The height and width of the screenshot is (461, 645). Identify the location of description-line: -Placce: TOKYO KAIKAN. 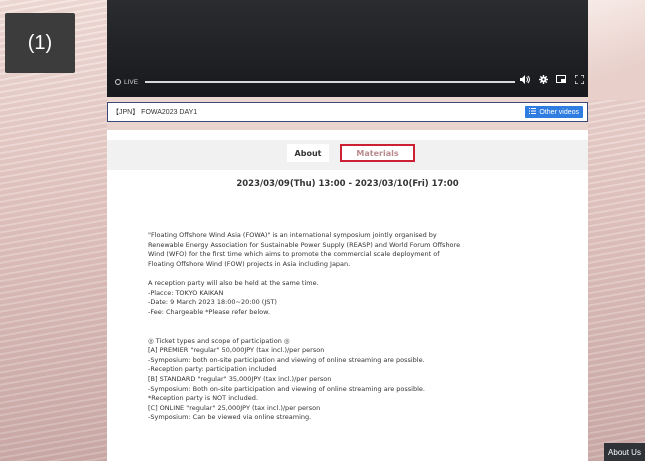
(186, 292).